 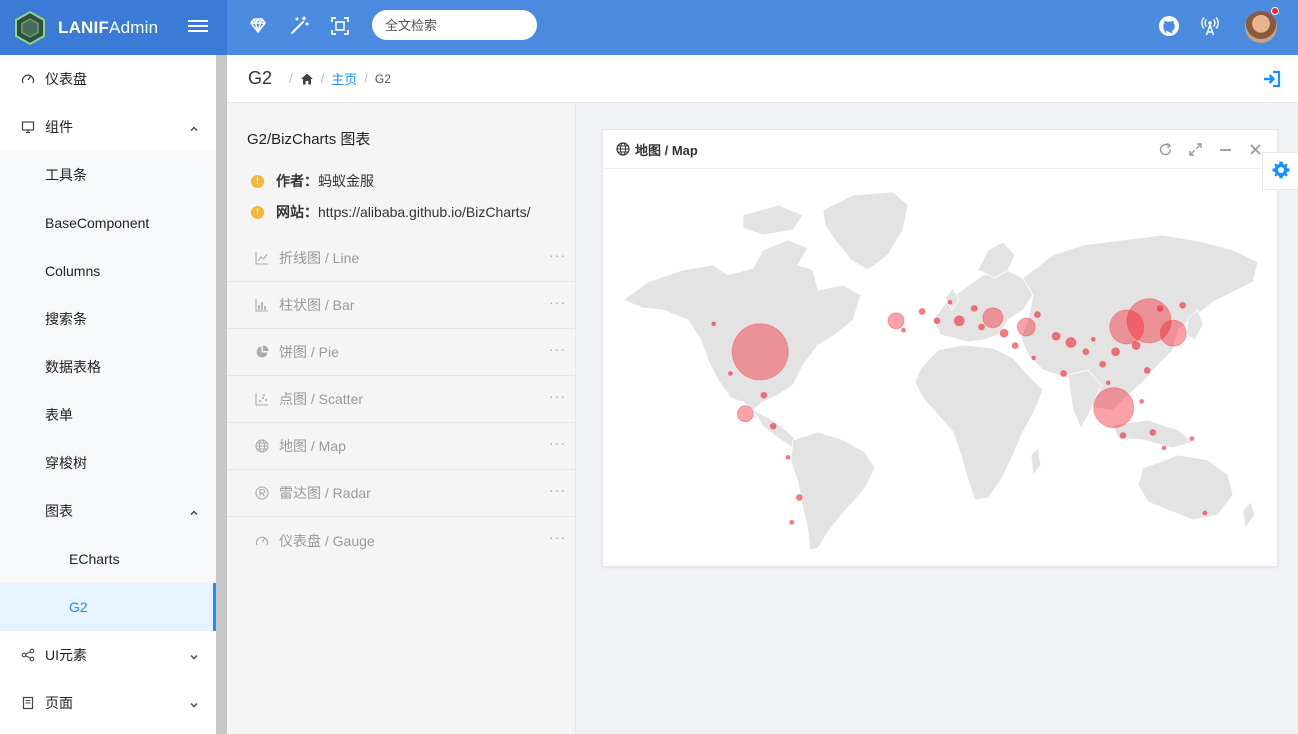 What do you see at coordinates (194, 510) in the screenshot?
I see `chevron-up-icon` at bounding box center [194, 510].